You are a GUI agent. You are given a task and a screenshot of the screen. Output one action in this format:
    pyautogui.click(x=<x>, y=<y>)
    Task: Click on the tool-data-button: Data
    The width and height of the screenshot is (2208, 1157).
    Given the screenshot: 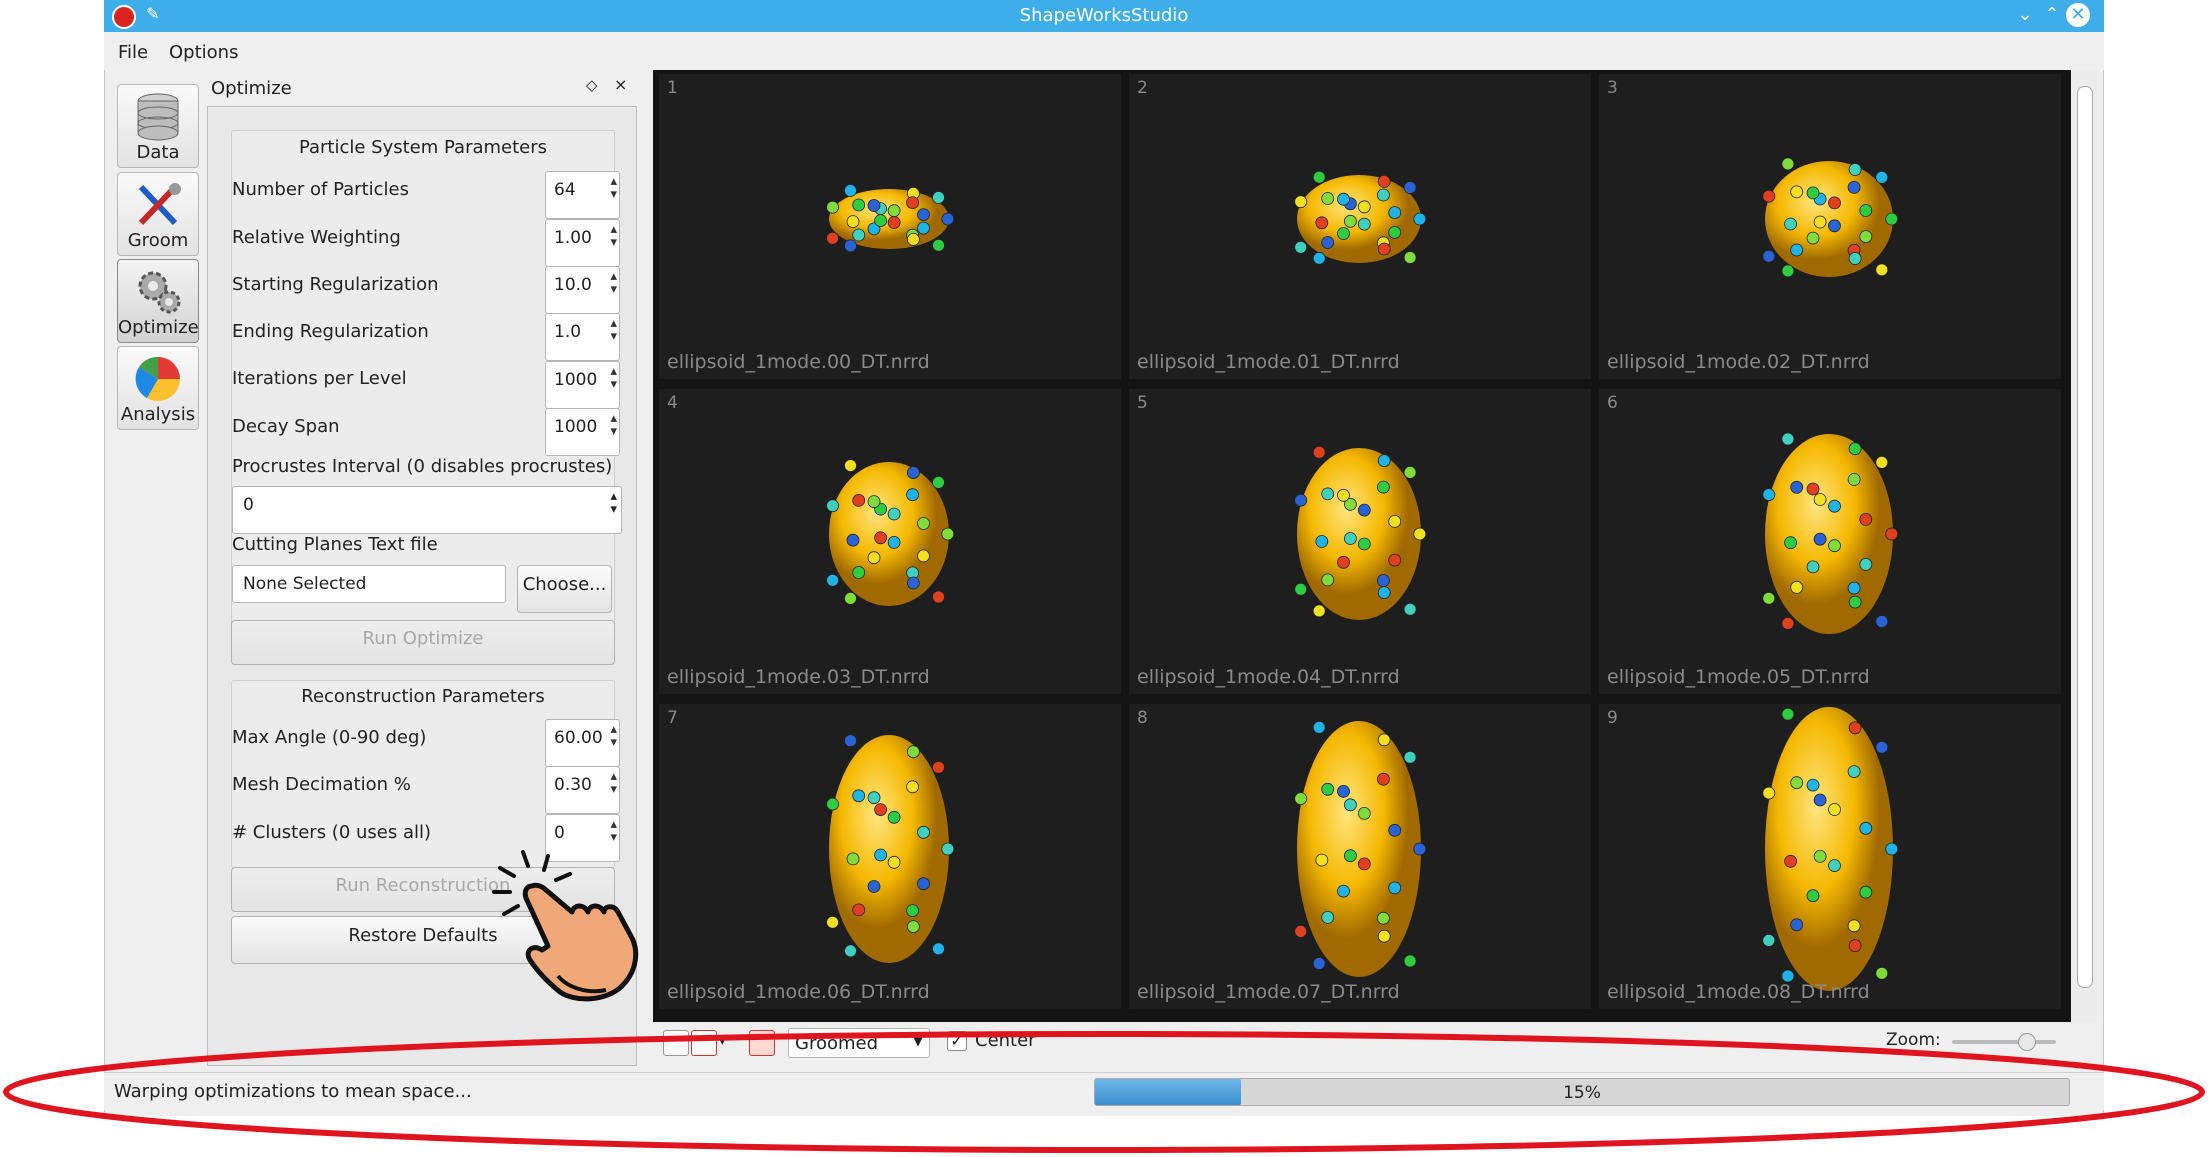 What is the action you would take?
    pyautogui.click(x=158, y=126)
    